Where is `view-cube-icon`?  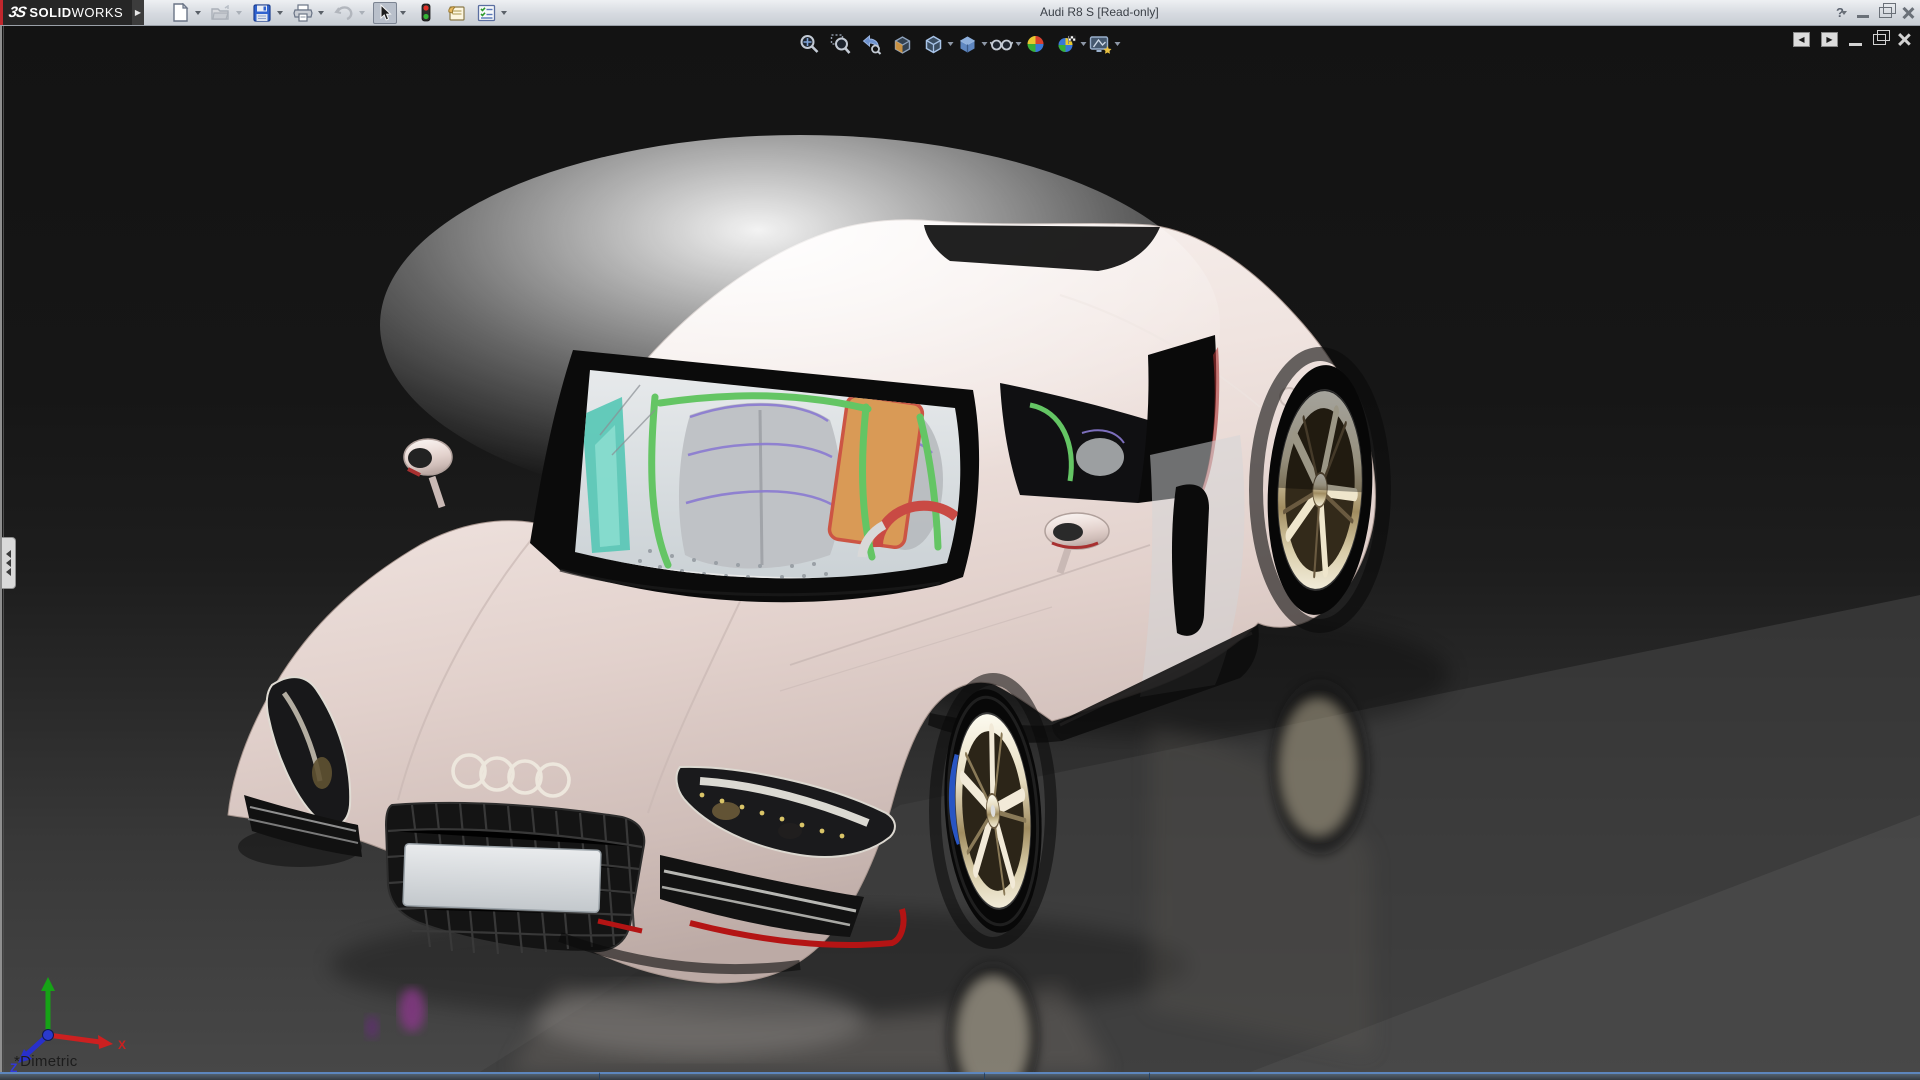
view-cube-icon is located at coordinates (933, 44).